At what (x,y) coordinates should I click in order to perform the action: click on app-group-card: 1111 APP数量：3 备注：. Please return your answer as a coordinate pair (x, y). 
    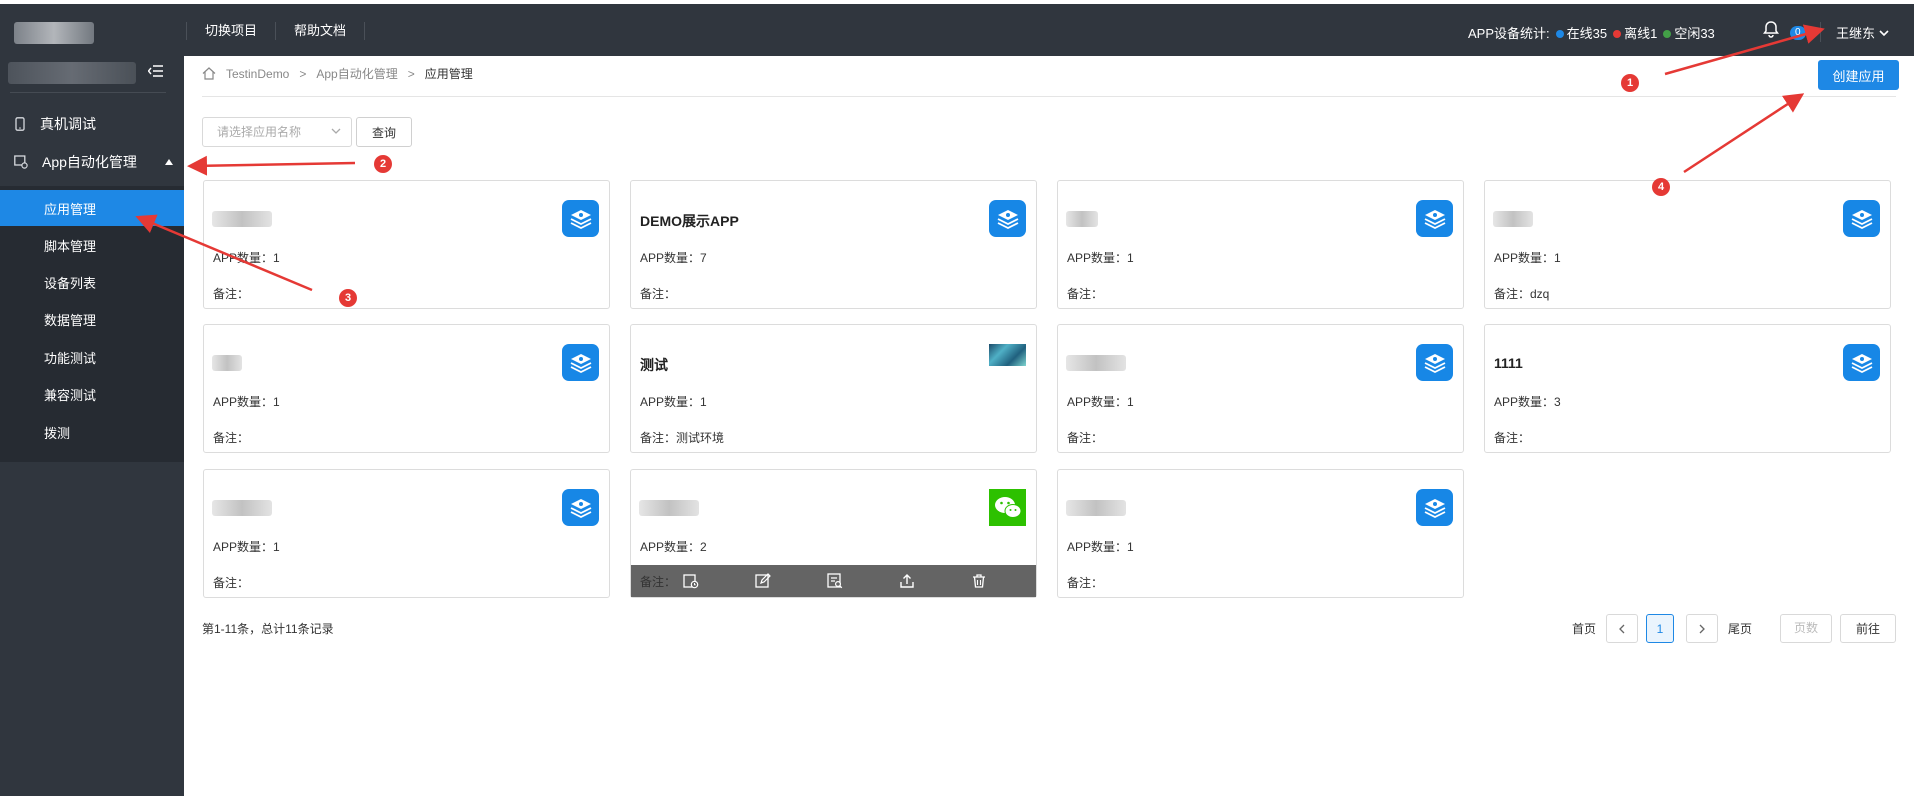
    Looking at the image, I should click on (1687, 388).